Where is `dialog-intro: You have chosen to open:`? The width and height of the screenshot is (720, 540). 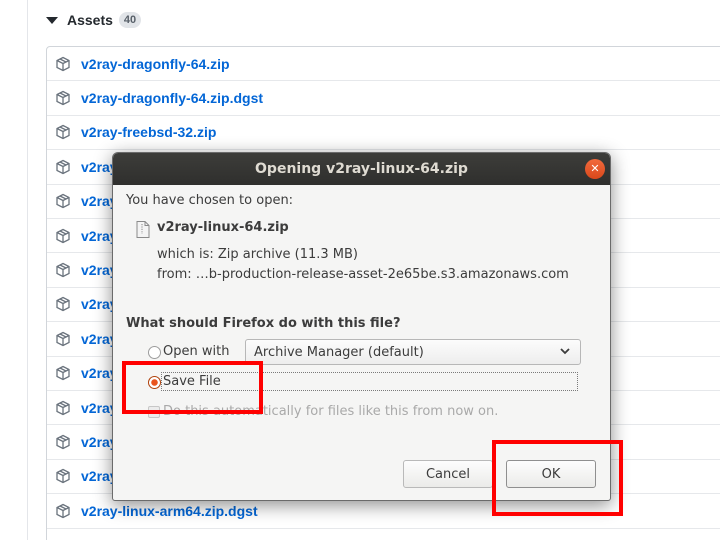 dialog-intro: You have chosen to open: is located at coordinates (210, 200).